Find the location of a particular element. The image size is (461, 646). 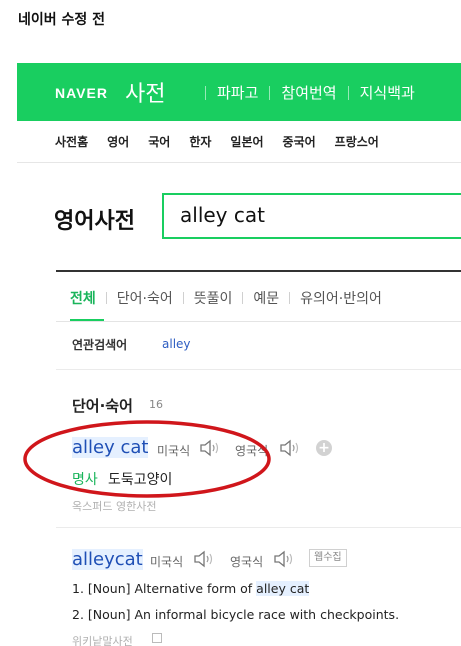

entry-word-link: alley cat is located at coordinates (110, 447).